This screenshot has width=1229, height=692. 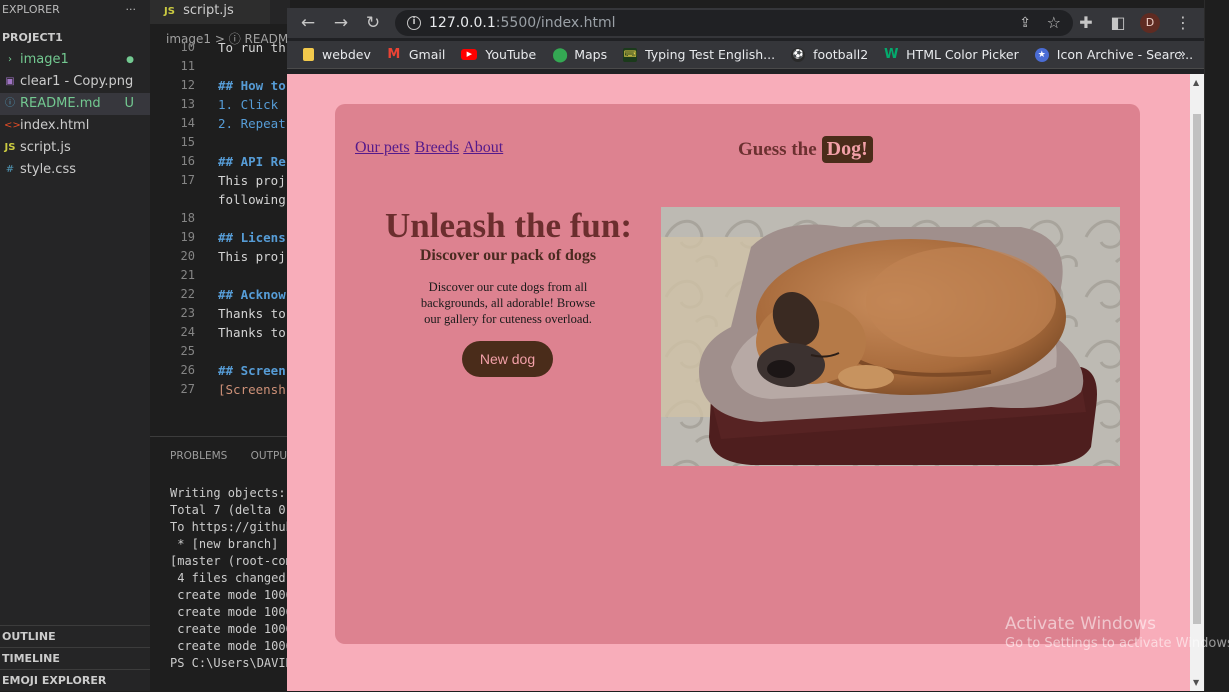 What do you see at coordinates (382, 147) in the screenshot?
I see `nav-link-our-pets: Our pets` at bounding box center [382, 147].